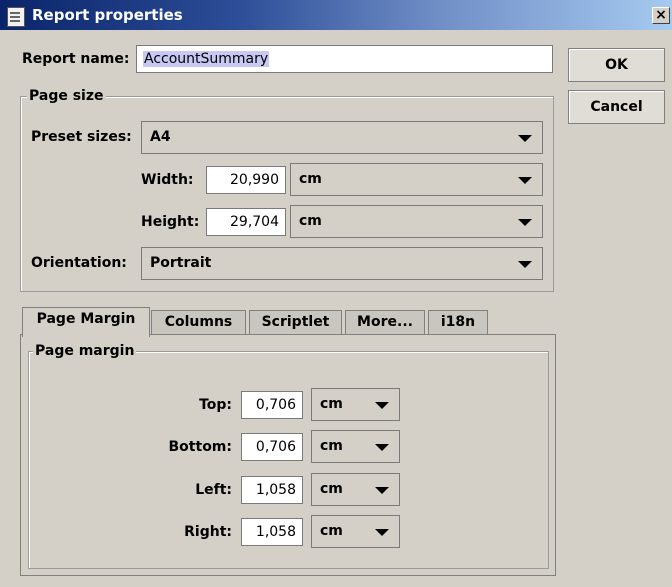 This screenshot has height=587, width=672. What do you see at coordinates (342, 263) in the screenshot?
I see `orientation-combo: Portrait` at bounding box center [342, 263].